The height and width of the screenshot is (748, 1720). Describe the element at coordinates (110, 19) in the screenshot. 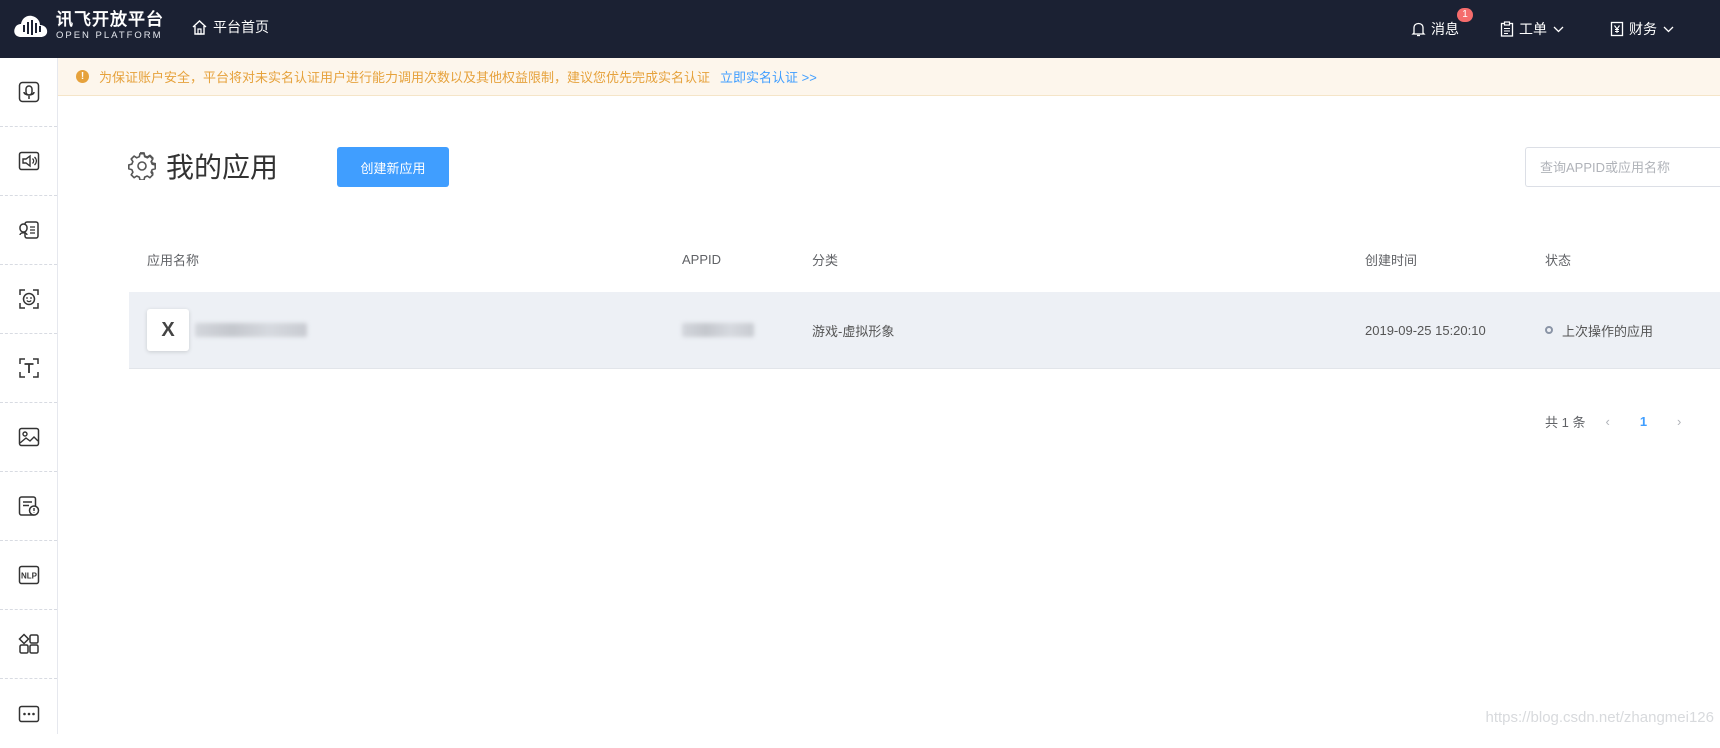

I see `logo-title: 讯飞开放平台` at that location.